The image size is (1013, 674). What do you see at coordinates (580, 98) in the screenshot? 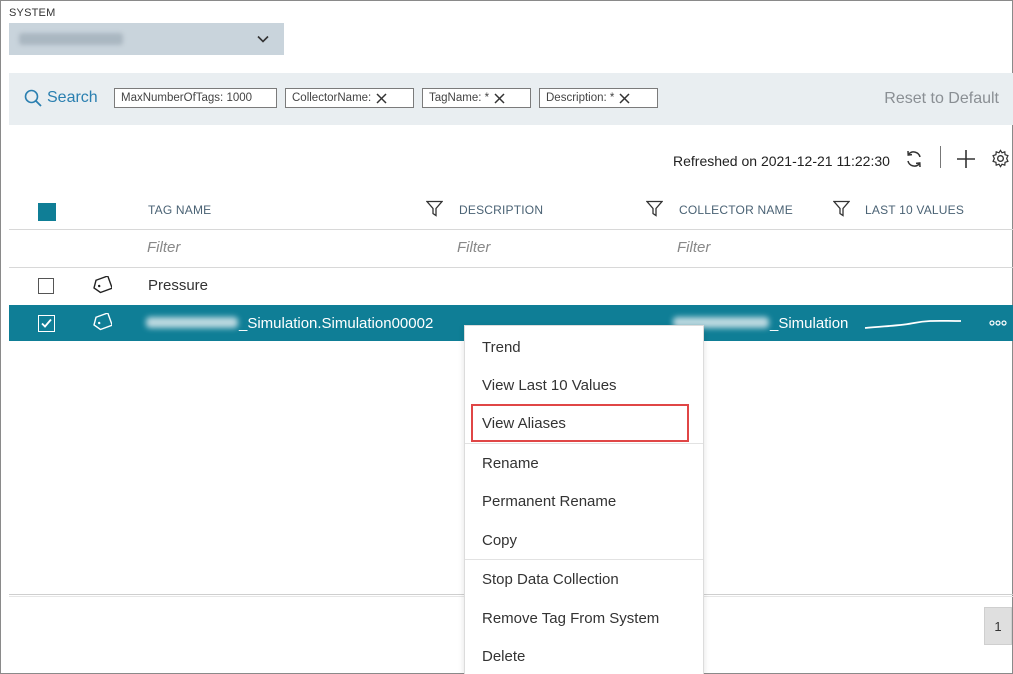
I see `chip-label: Description: *` at bounding box center [580, 98].